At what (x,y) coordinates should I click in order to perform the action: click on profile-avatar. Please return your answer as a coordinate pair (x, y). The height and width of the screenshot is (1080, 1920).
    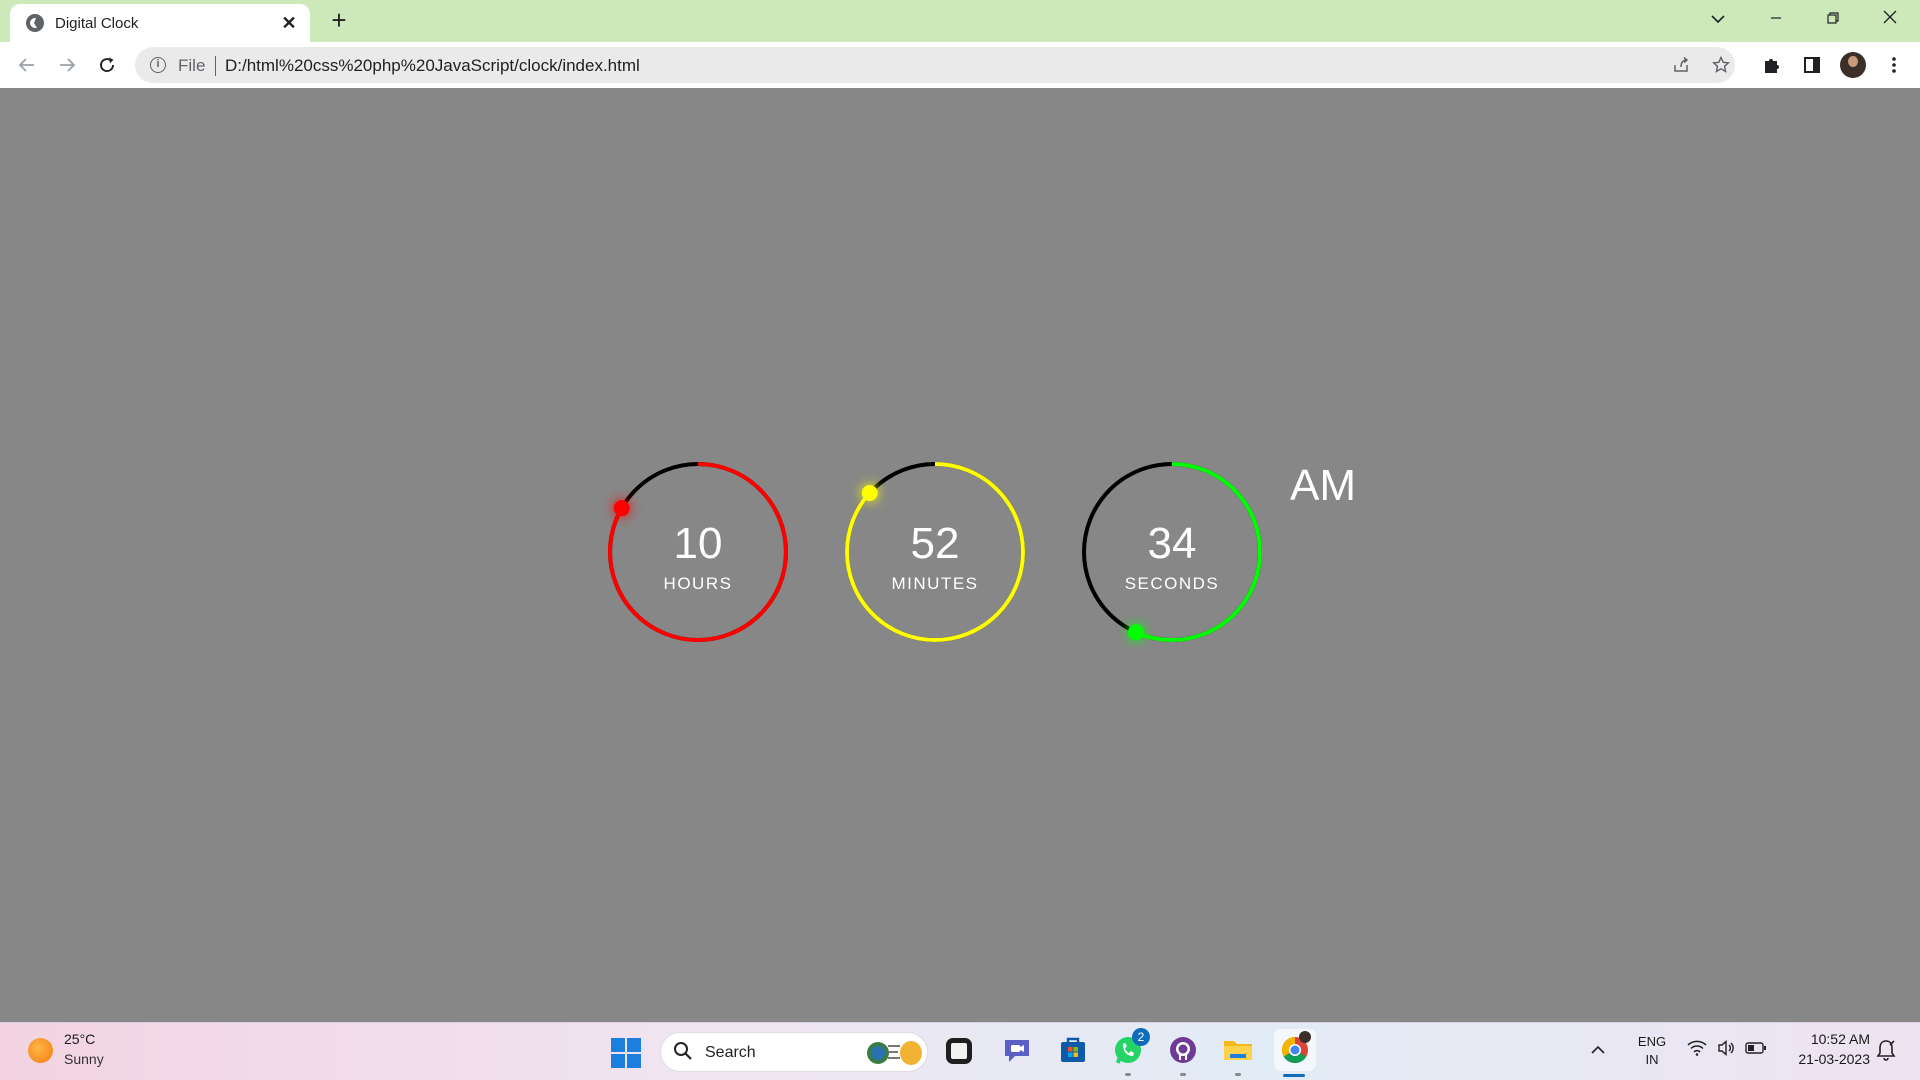
    Looking at the image, I should click on (1853, 65).